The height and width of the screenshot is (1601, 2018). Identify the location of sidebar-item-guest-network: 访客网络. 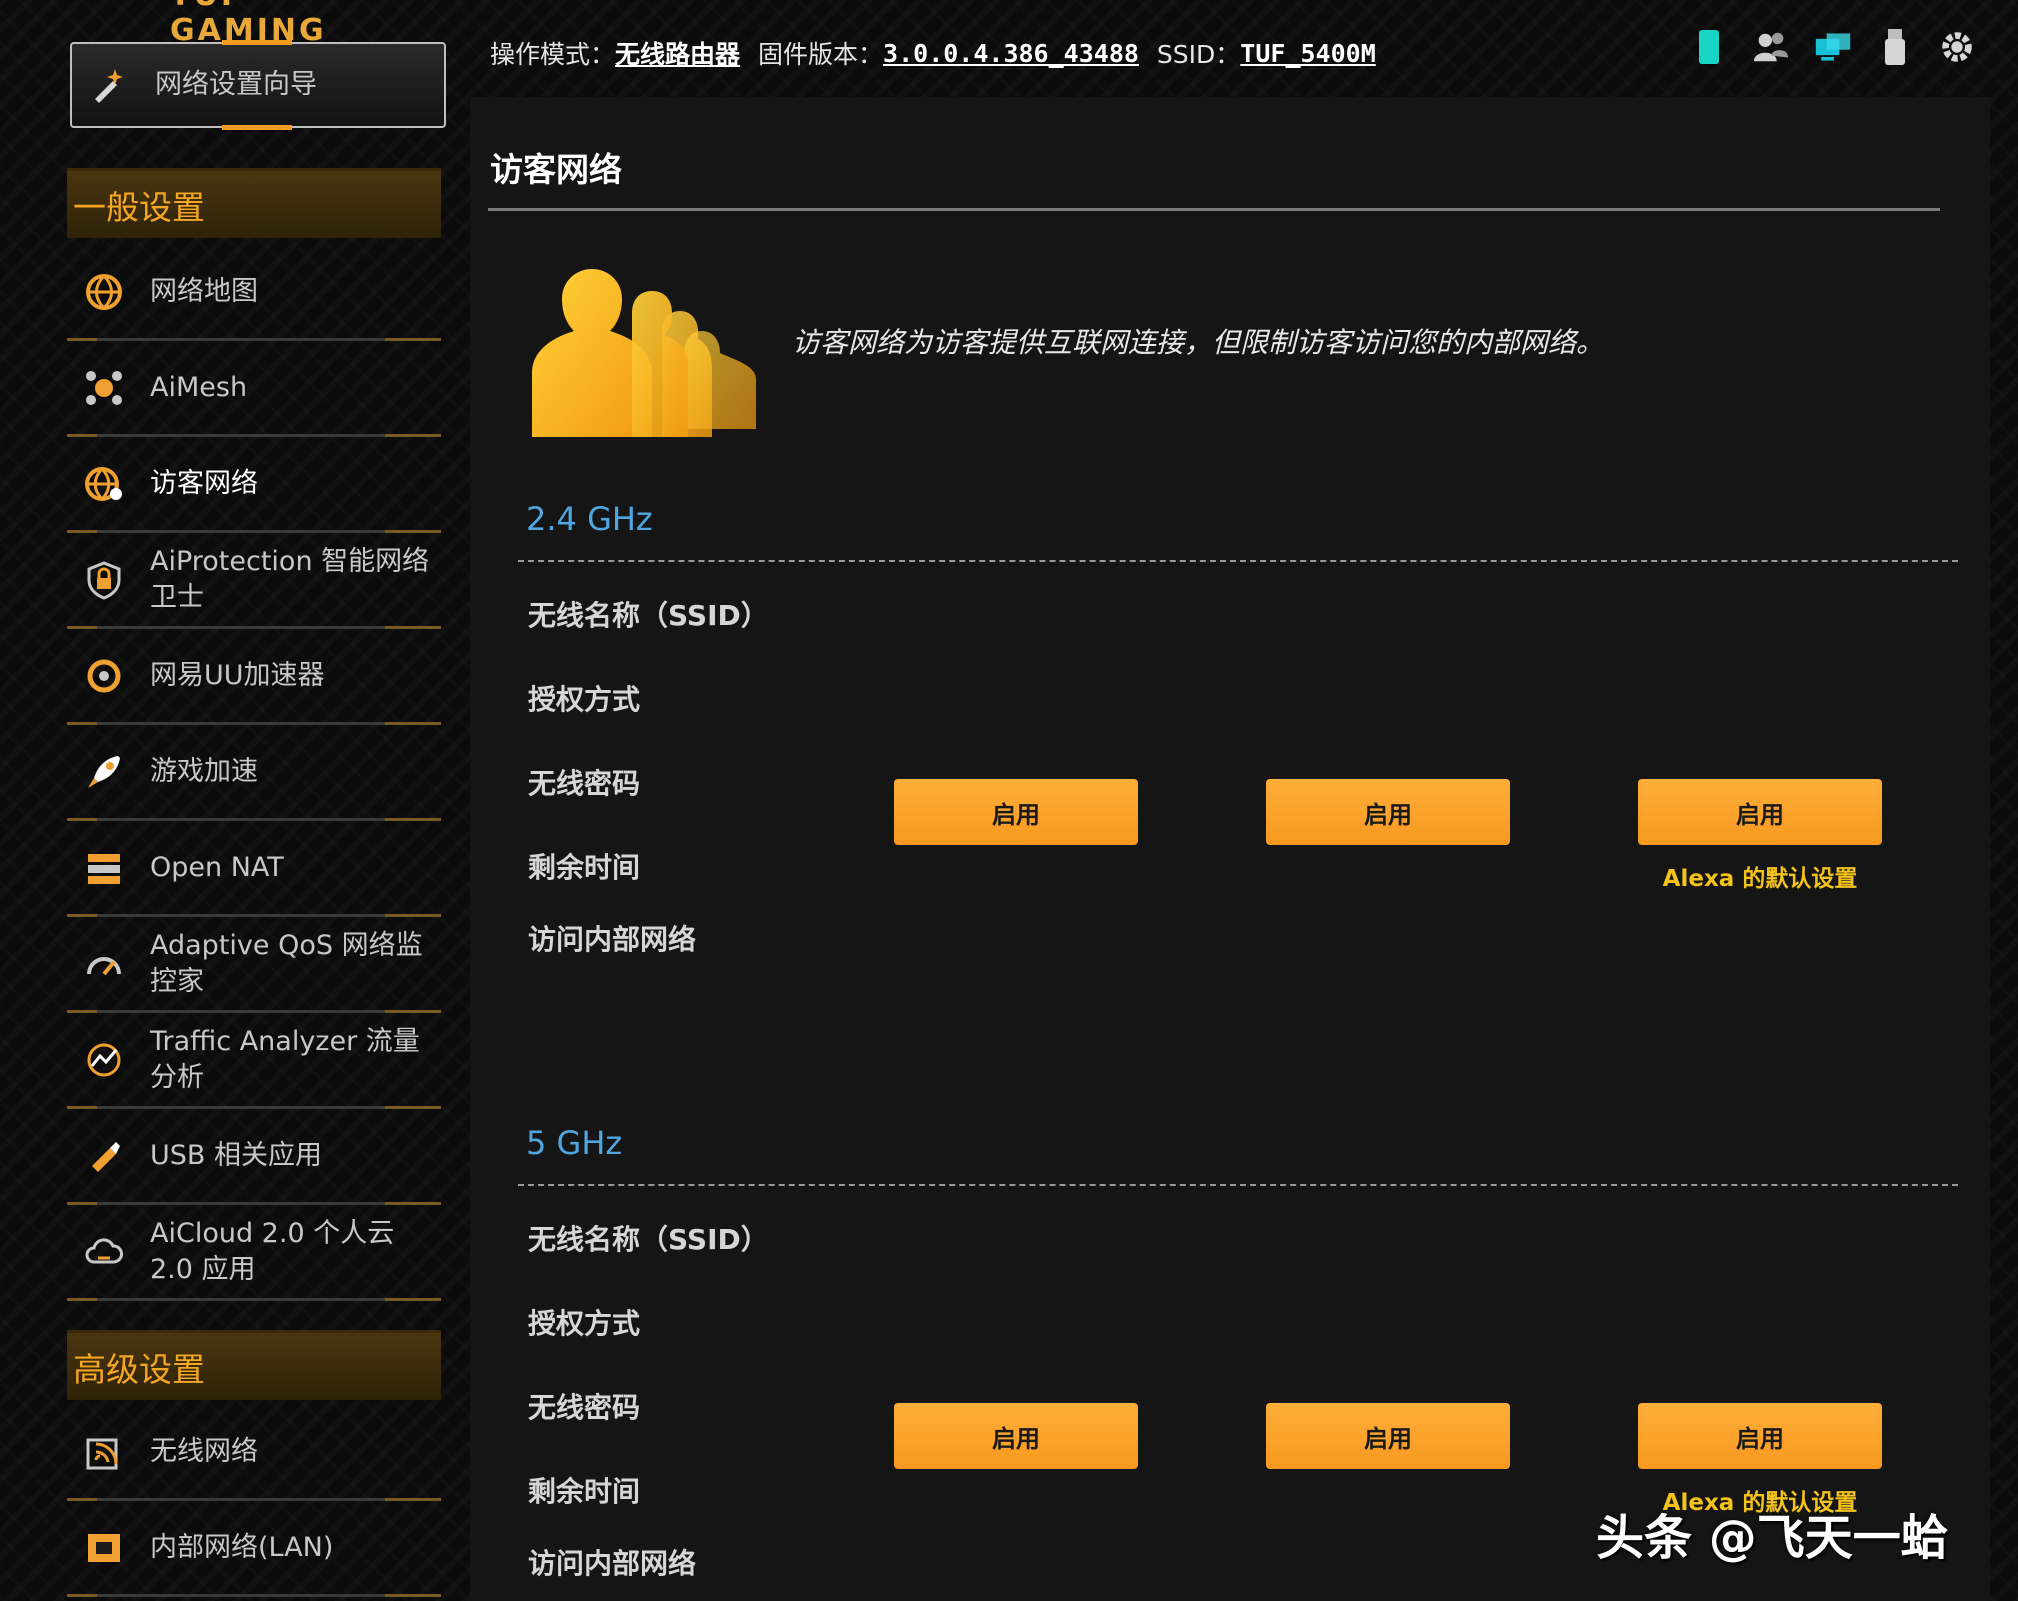
(254, 485).